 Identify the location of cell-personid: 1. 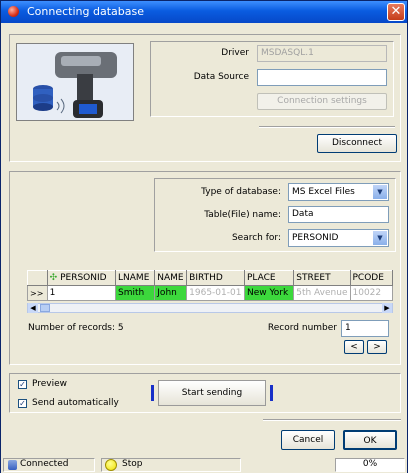
(81, 293).